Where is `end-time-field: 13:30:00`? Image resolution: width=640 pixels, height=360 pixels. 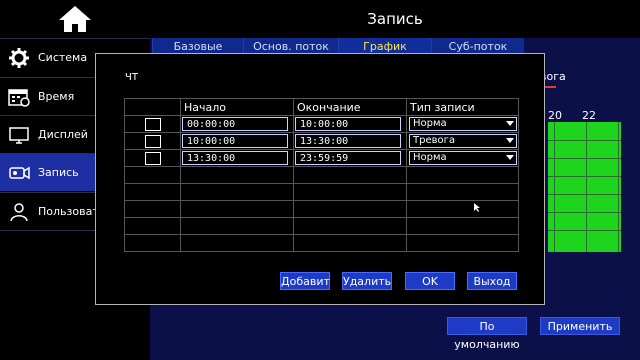 end-time-field: 13:30:00 is located at coordinates (348, 141).